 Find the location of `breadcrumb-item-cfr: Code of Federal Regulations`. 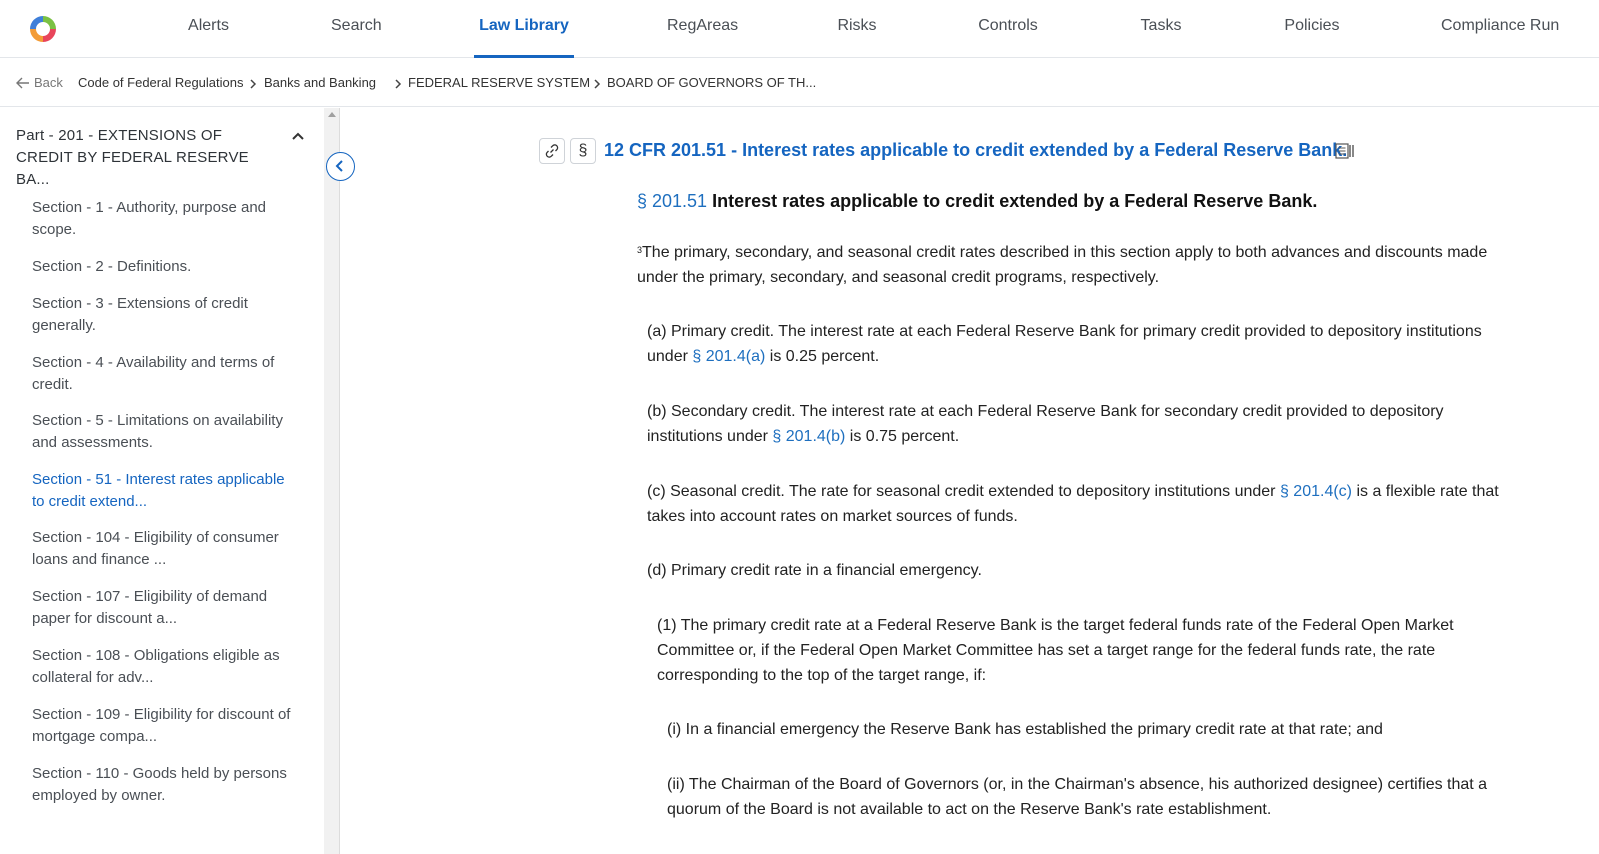

breadcrumb-item-cfr: Code of Federal Regulations is located at coordinates (161, 82).